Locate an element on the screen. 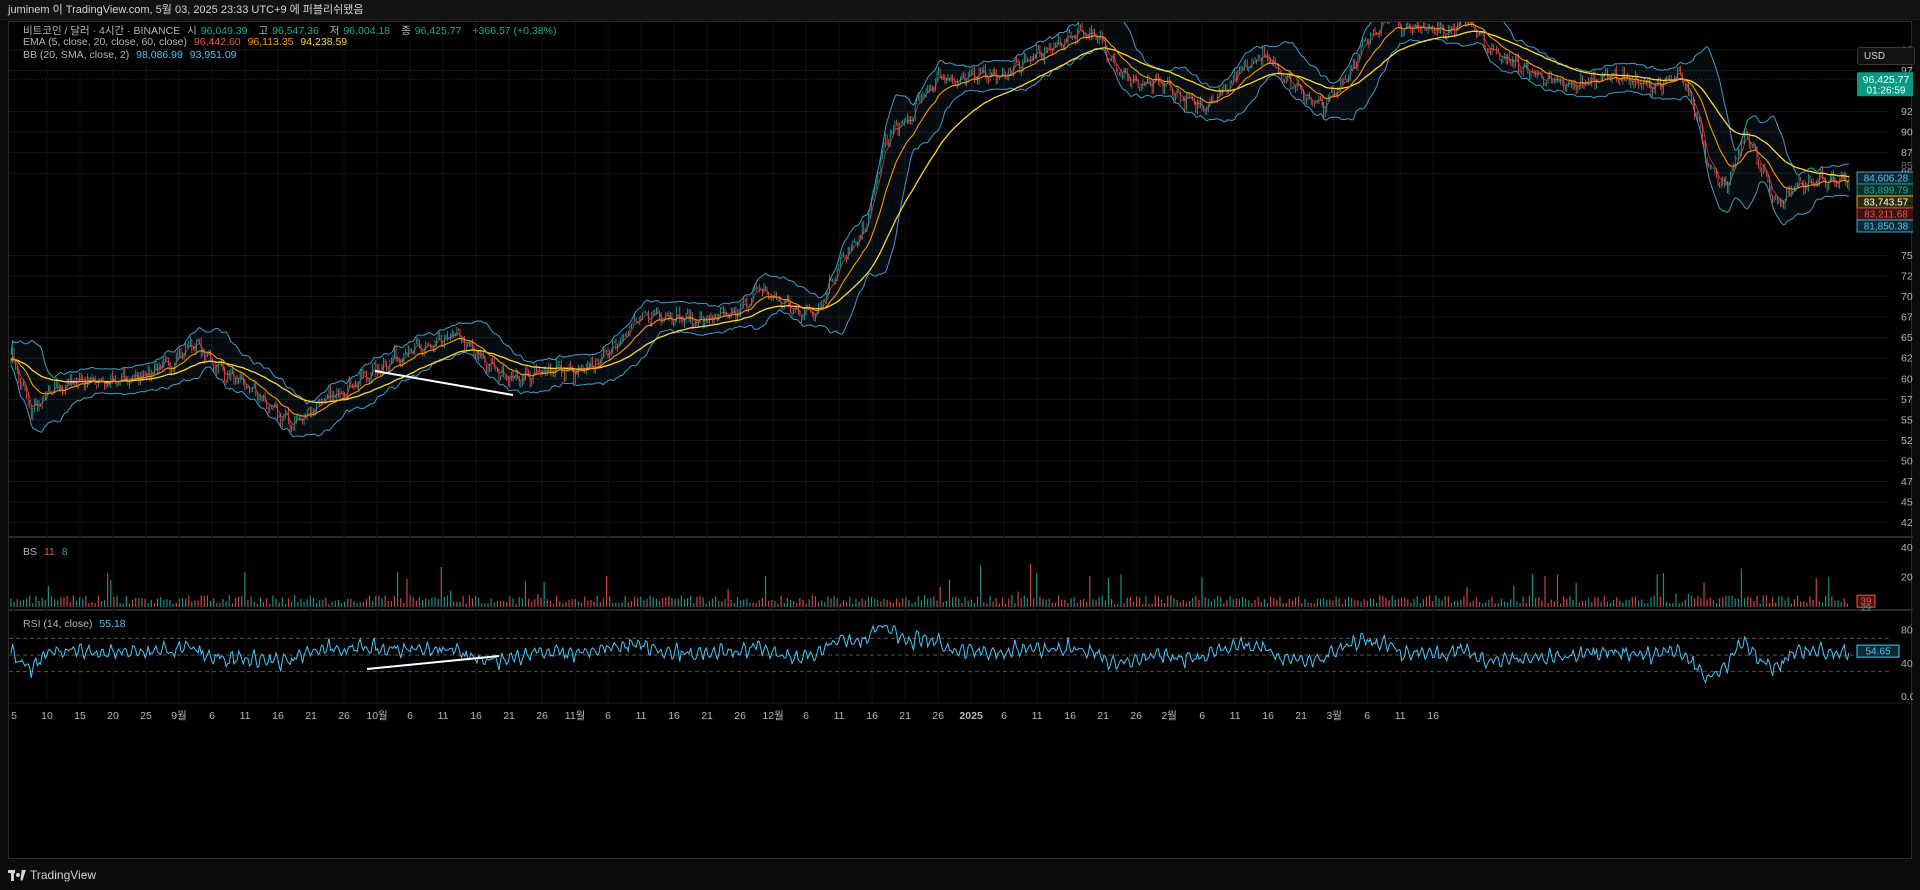 This screenshot has width=1920, height=890. currency-selector: USD is located at coordinates (1886, 56).